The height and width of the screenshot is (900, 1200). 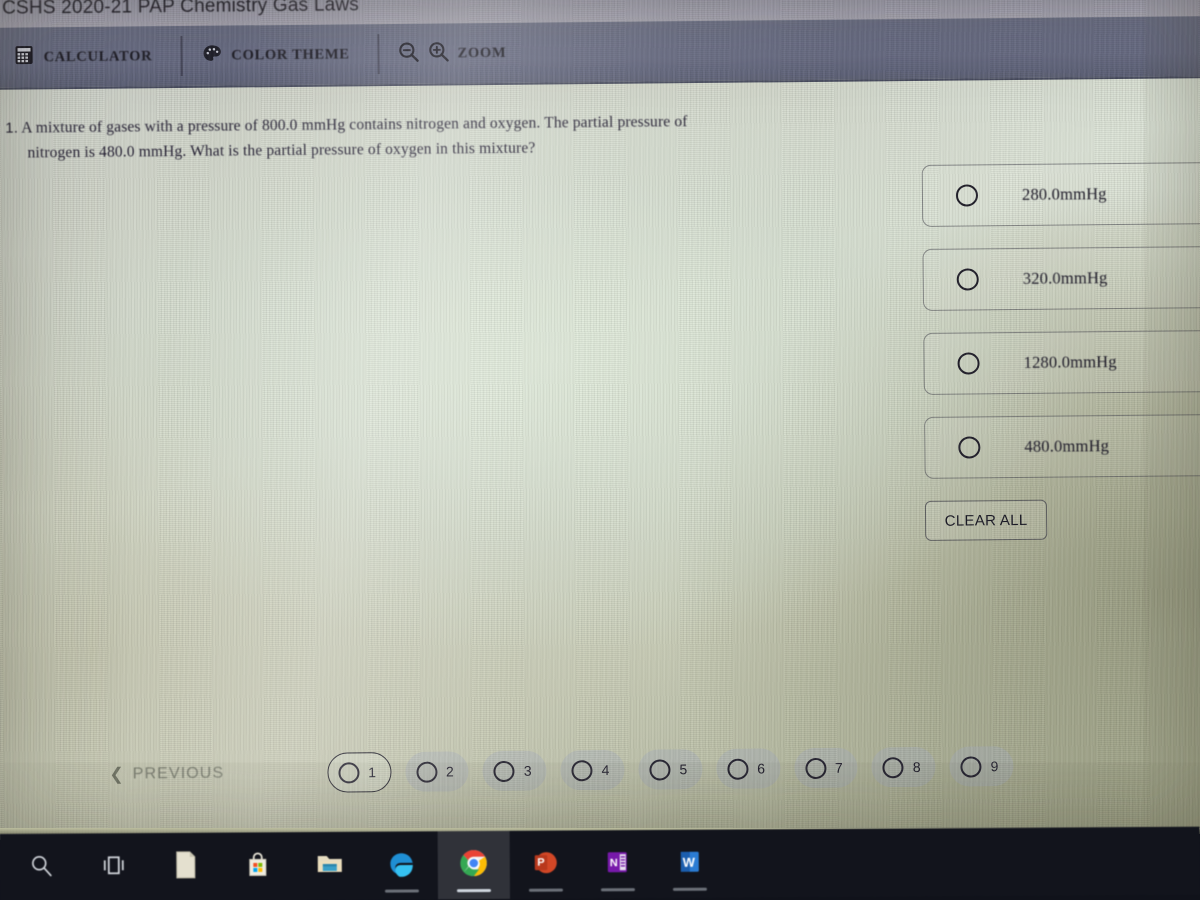 What do you see at coordinates (614, 863) in the screenshot?
I see `svg-text: N` at bounding box center [614, 863].